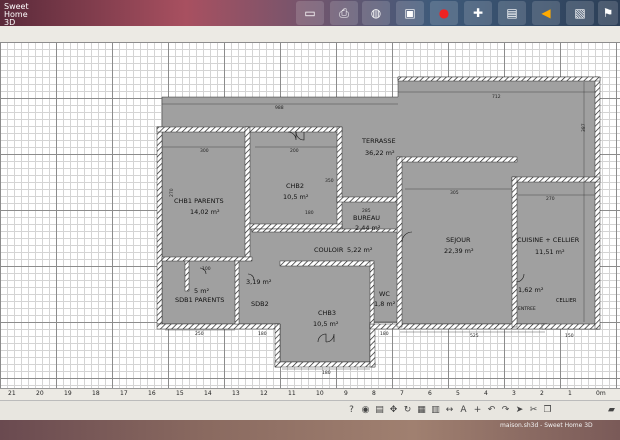 This screenshot has height=440, width=620. Describe the element at coordinates (329, 250) in the screenshot. I see `room-couloir-name: COULOIR` at that location.